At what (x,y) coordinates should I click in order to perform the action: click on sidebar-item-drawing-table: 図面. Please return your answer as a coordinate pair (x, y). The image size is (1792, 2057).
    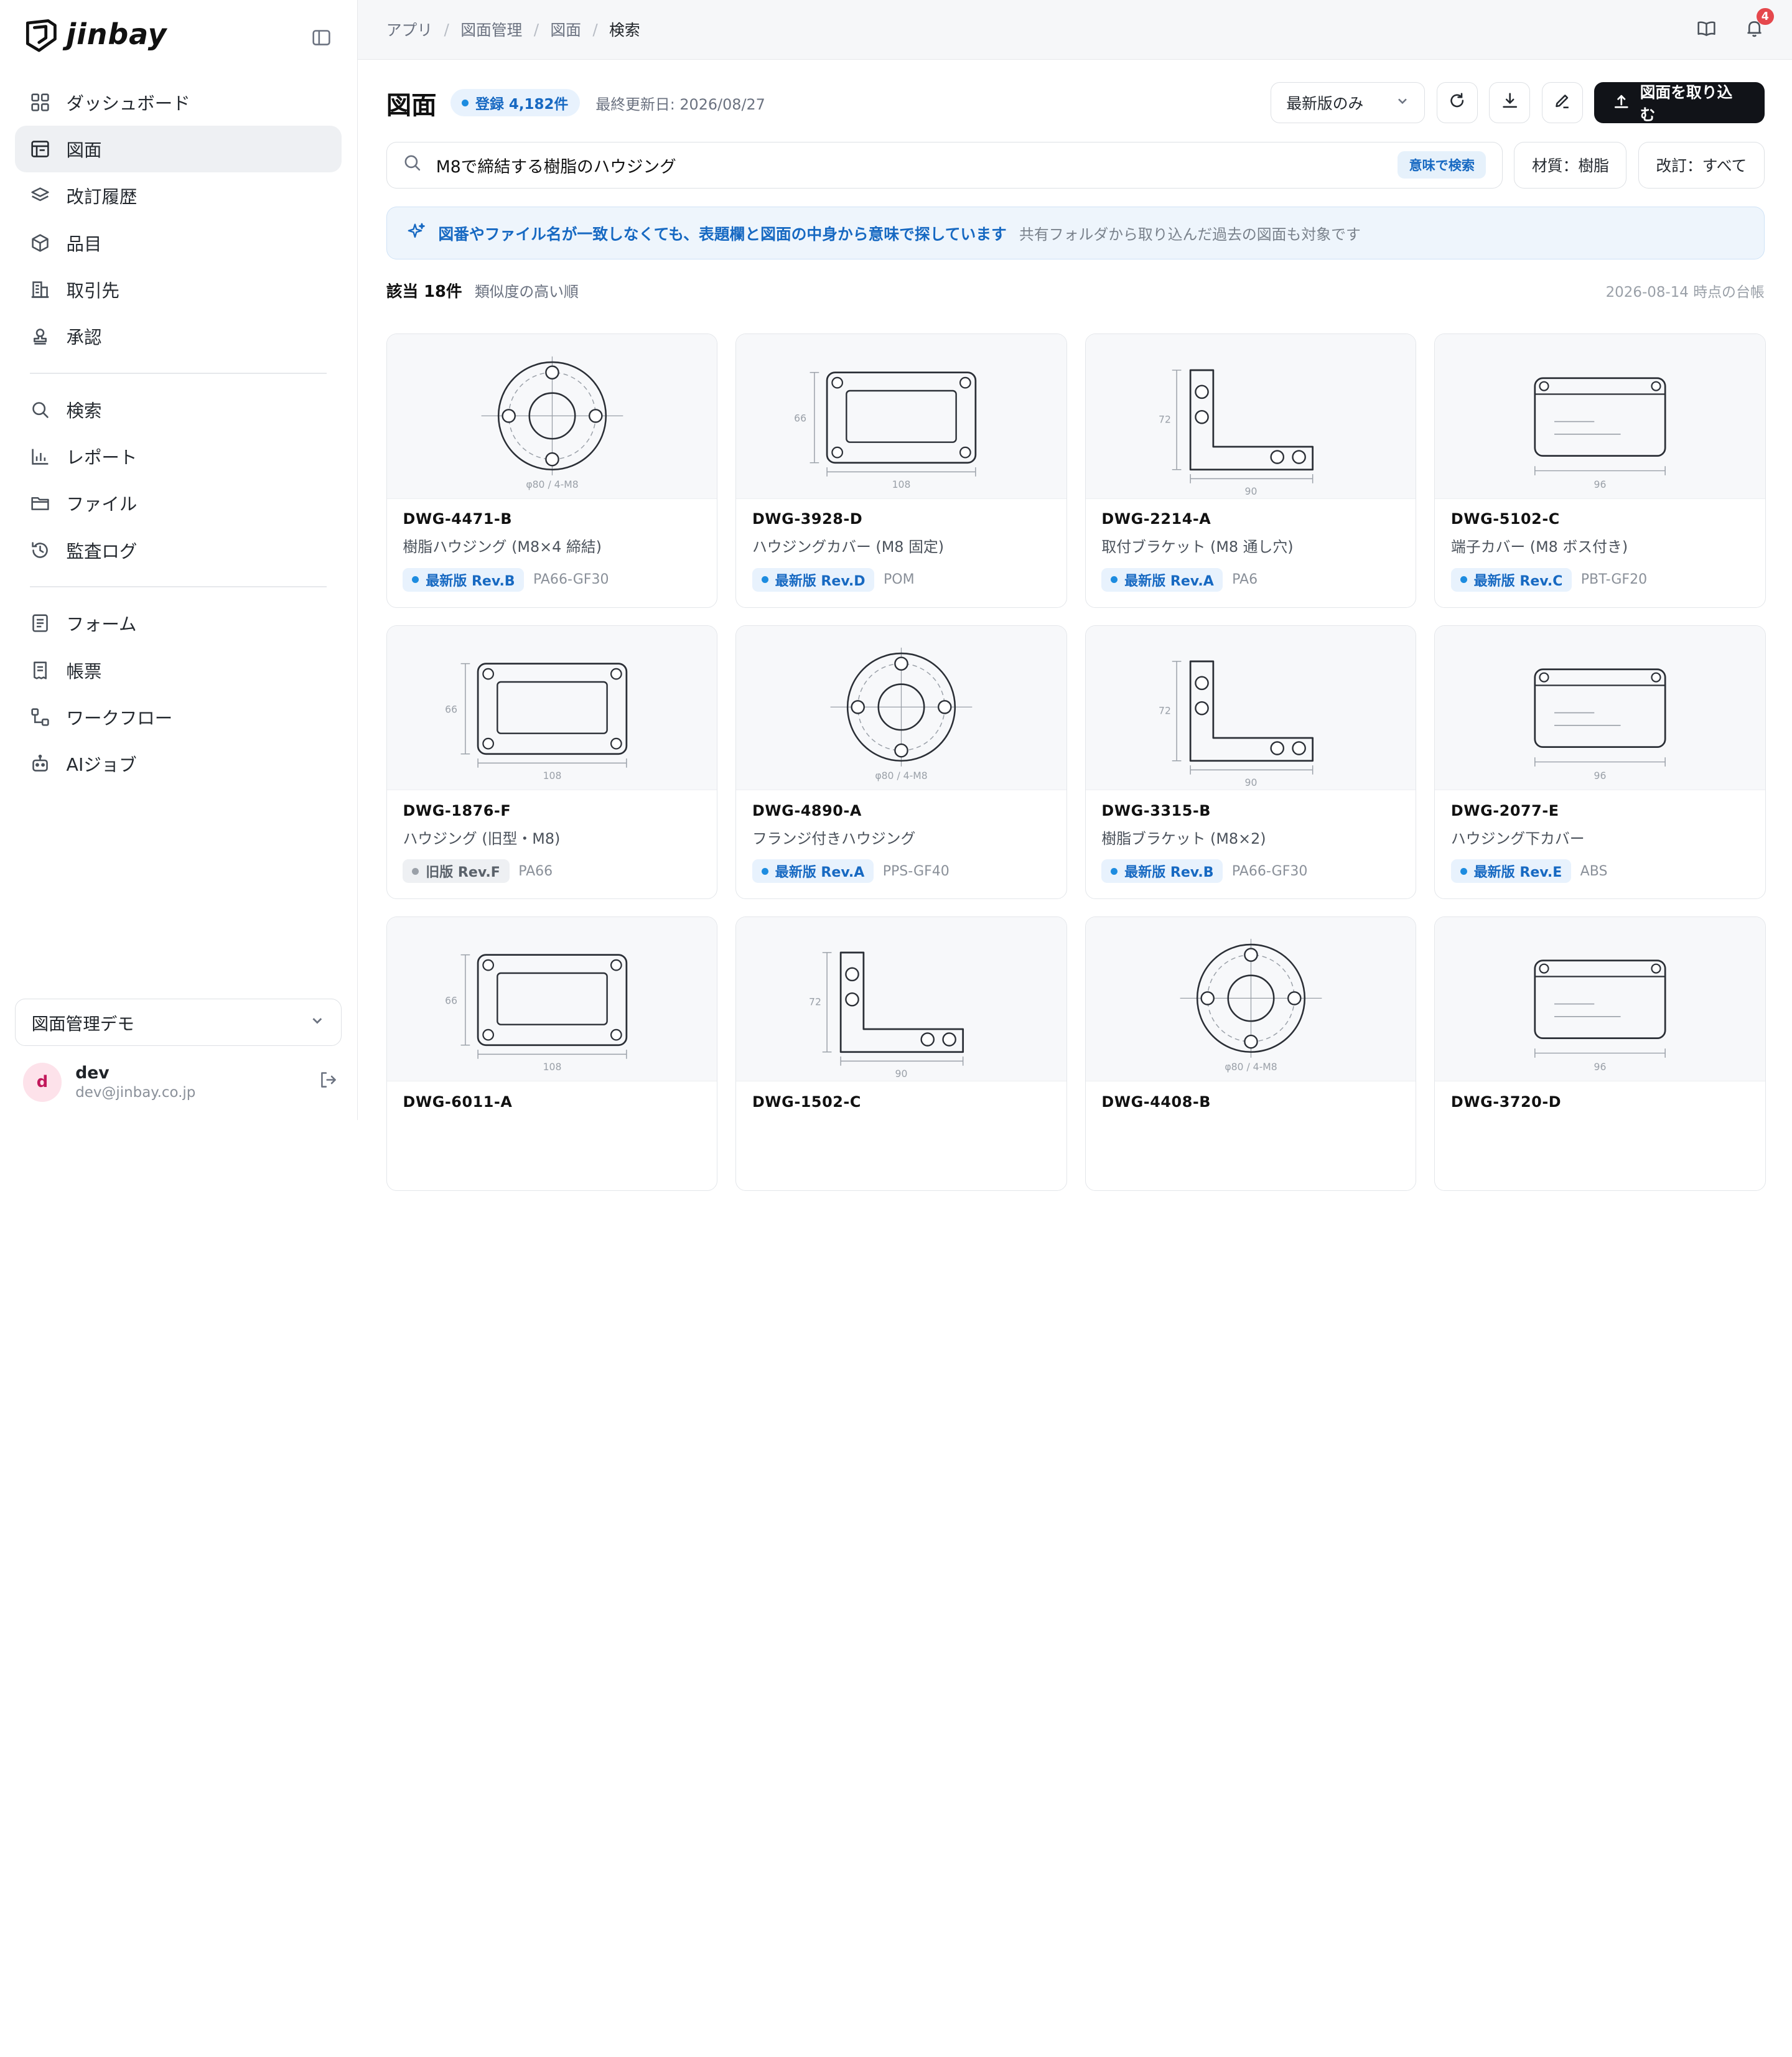
    Looking at the image, I should click on (178, 149).